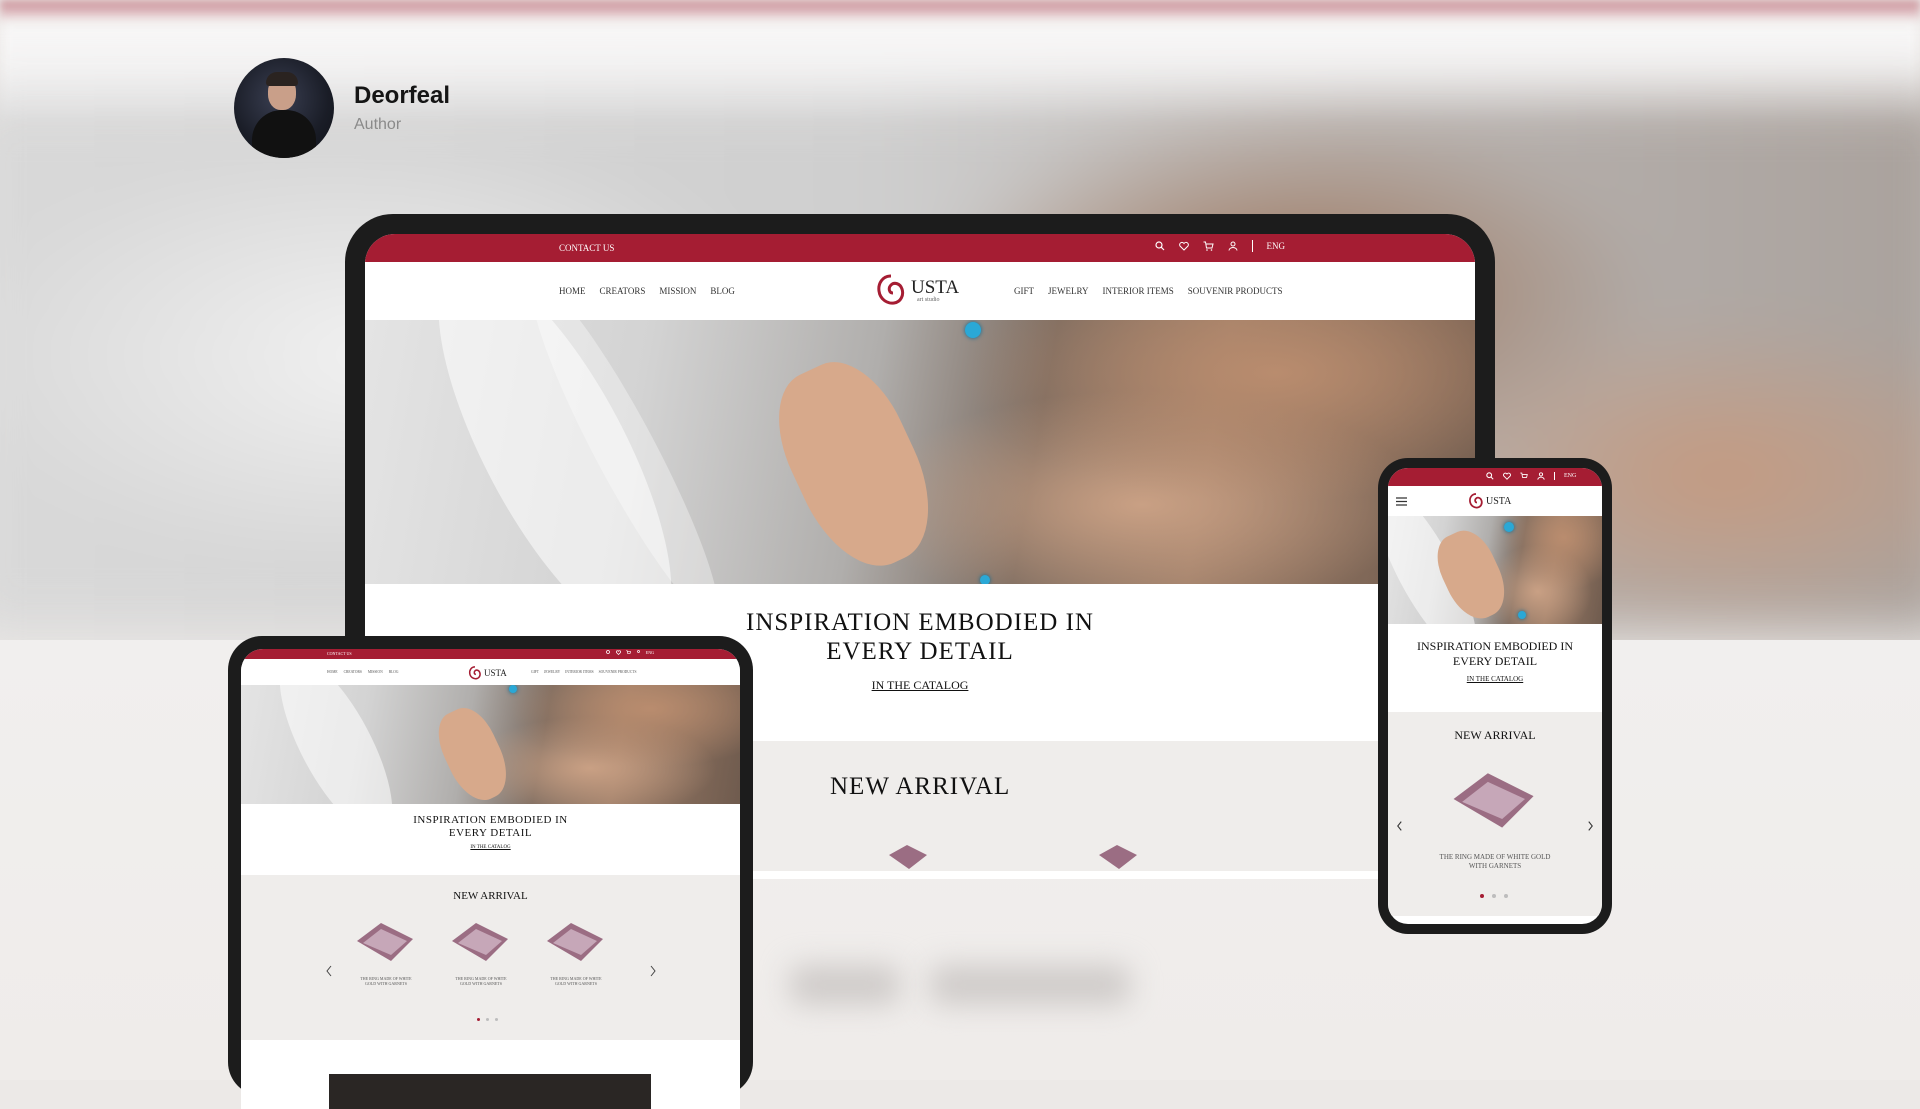  Describe the element at coordinates (1401, 501) in the screenshot. I see `menu-icon` at that location.